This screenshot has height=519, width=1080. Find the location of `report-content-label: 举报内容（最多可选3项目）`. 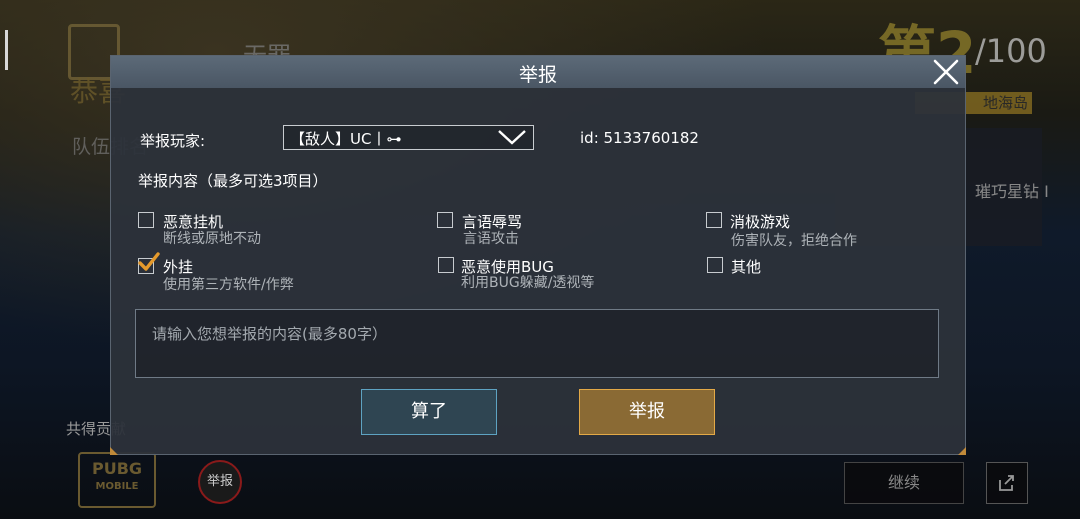

report-content-label: 举报内容（最多可选3项目） is located at coordinates (233, 181).